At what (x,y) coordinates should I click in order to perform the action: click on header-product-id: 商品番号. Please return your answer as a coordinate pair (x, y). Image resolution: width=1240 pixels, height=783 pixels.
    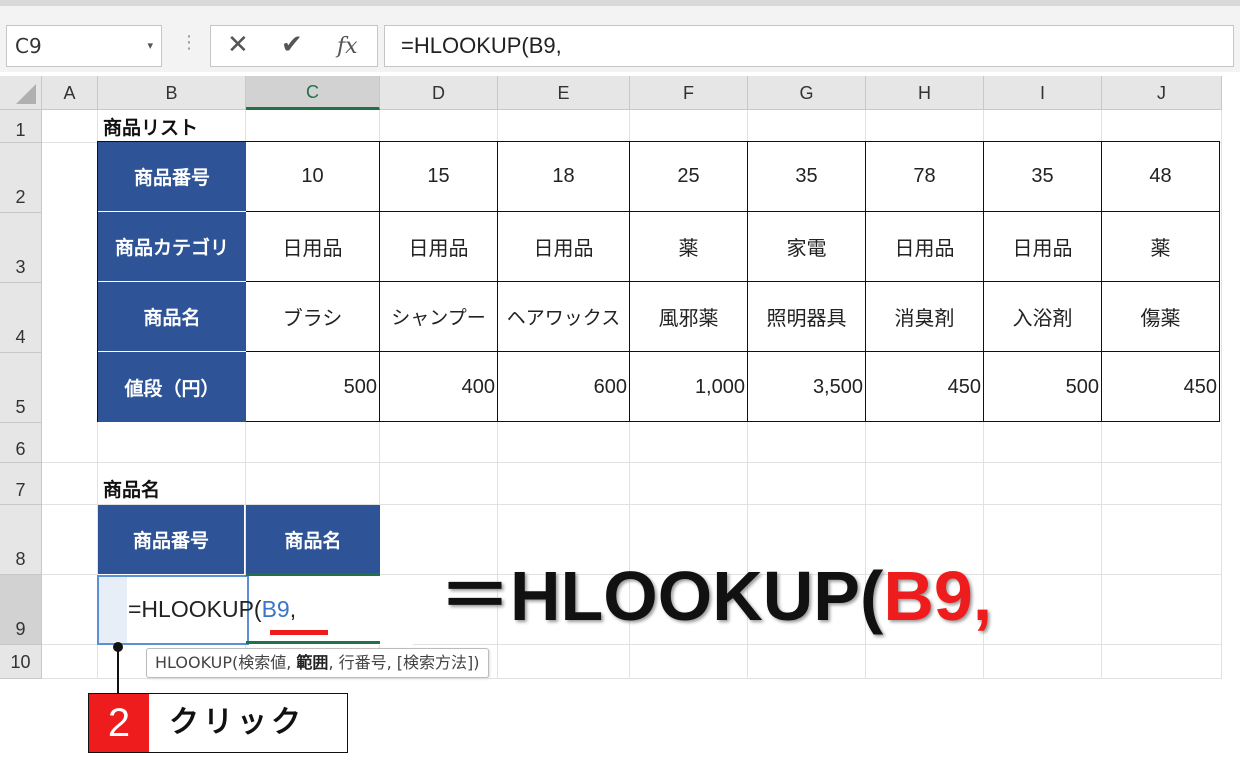
    Looking at the image, I should click on (172, 177).